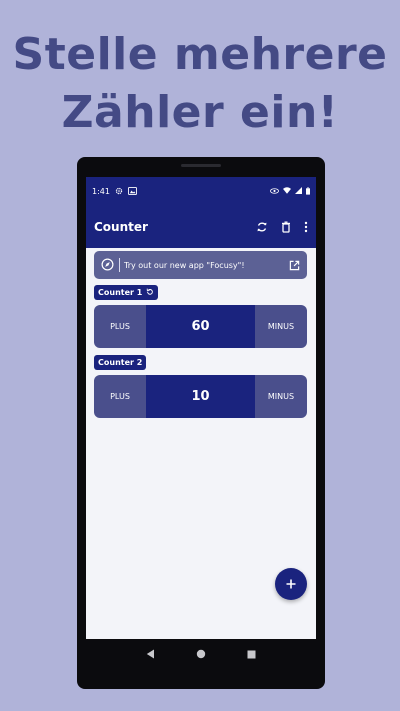  Describe the element at coordinates (201, 191) in the screenshot. I see `status-bar: 1:41` at that location.